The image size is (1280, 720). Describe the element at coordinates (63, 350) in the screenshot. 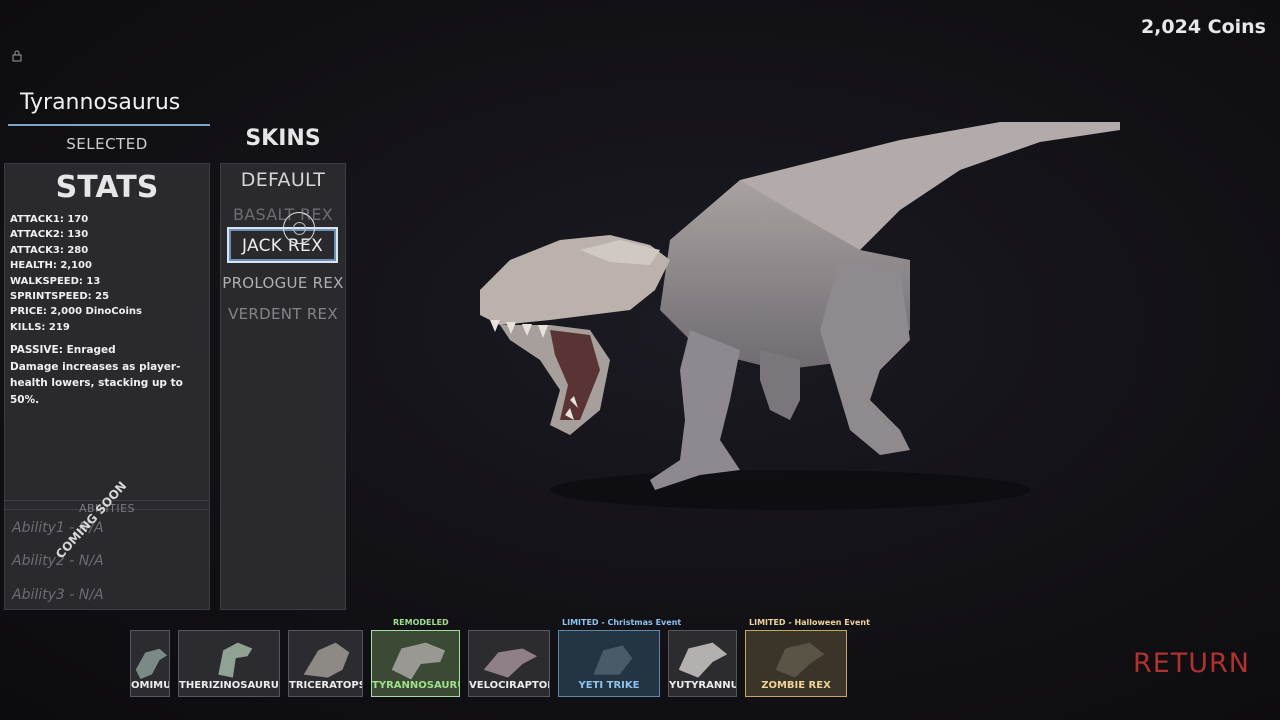

I see `passive-title: PASSIVE: Enraged` at that location.